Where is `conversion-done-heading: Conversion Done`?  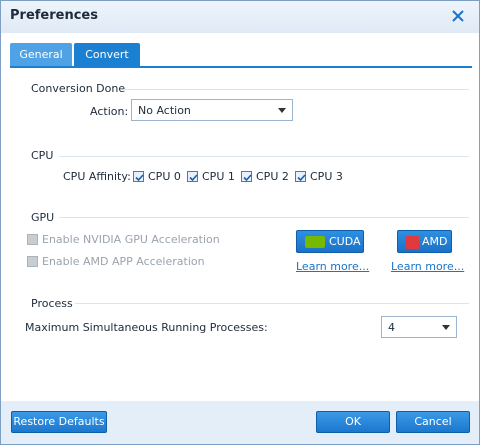
conversion-done-heading: Conversion Done is located at coordinates (78, 88).